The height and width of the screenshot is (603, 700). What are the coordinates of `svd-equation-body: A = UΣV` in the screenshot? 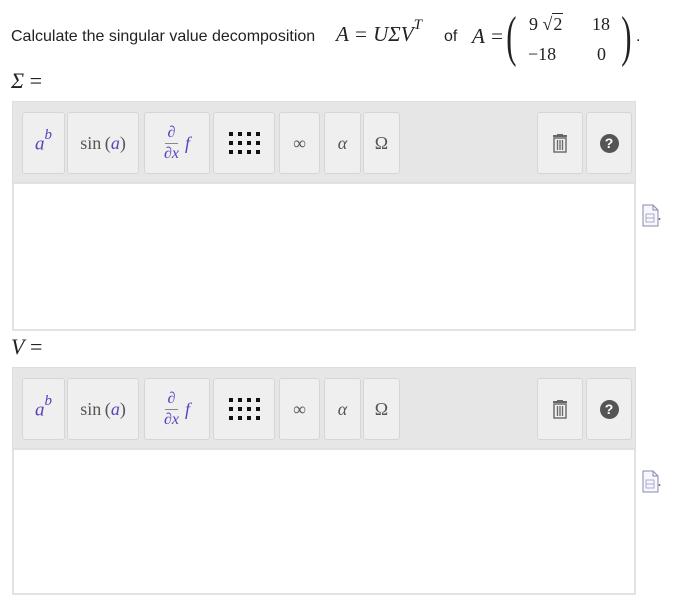 It's located at (375, 34).